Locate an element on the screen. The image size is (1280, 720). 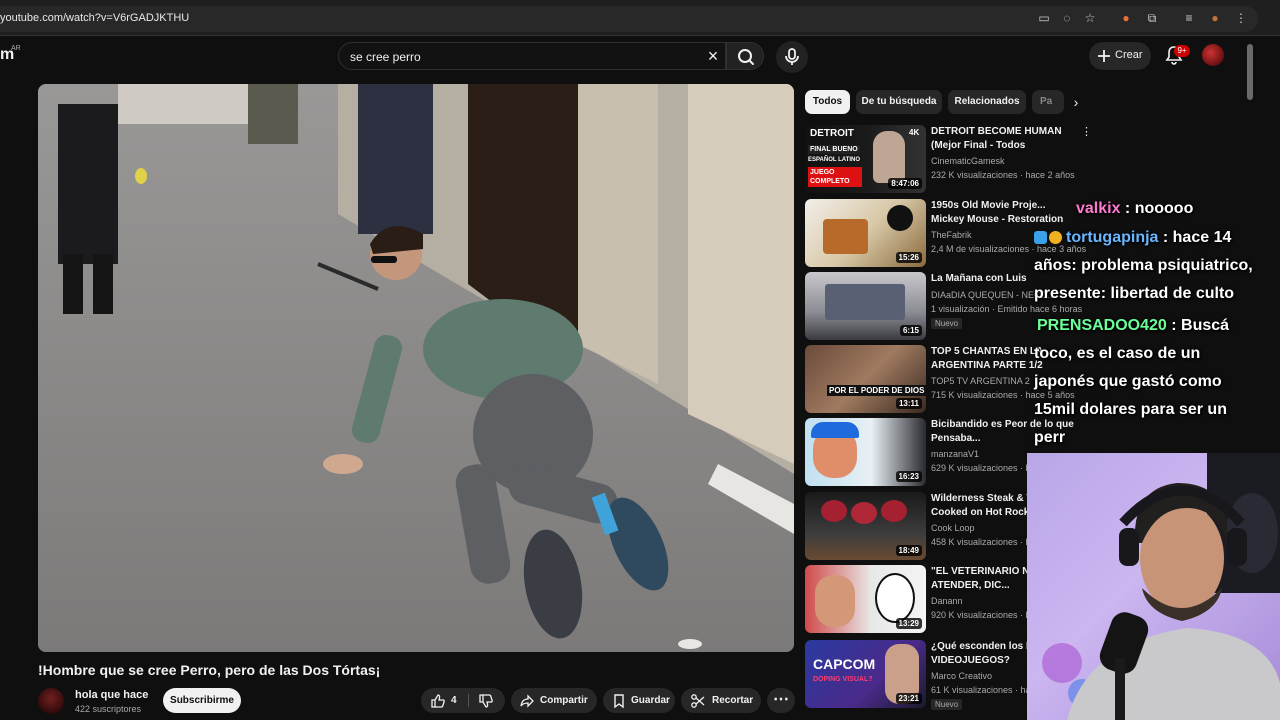
video-duration: 6:15 is located at coordinates (910, 330).